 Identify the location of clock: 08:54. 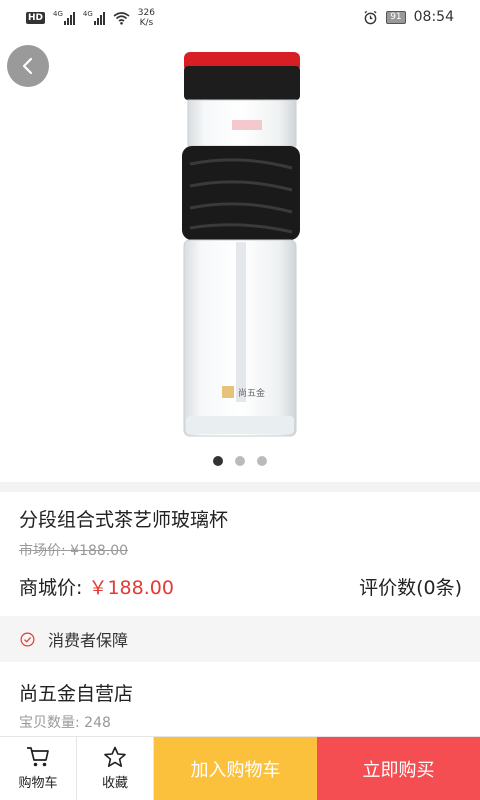
(433, 17).